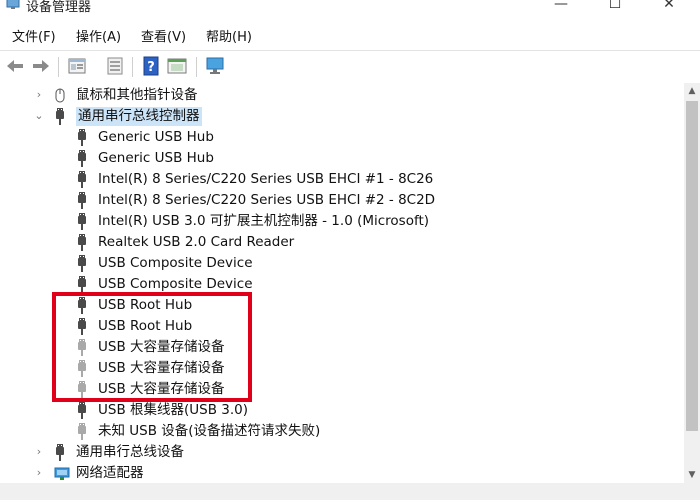 The image size is (700, 500). I want to click on menu-view: 查看(V), so click(163, 35).